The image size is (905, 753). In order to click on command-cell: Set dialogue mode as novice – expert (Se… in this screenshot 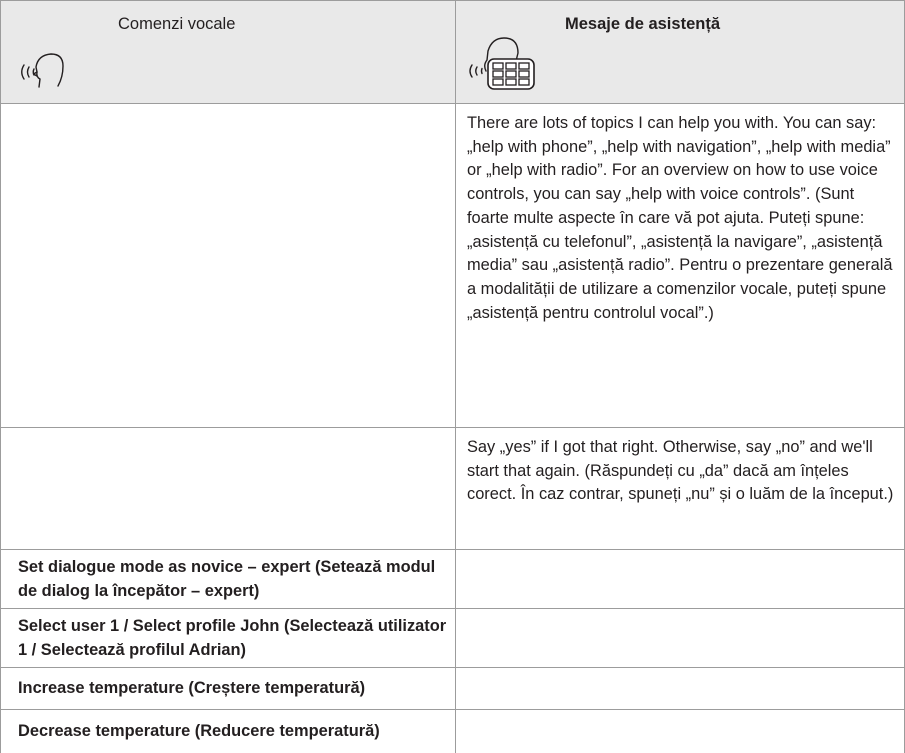, I will do `click(227, 579)`.